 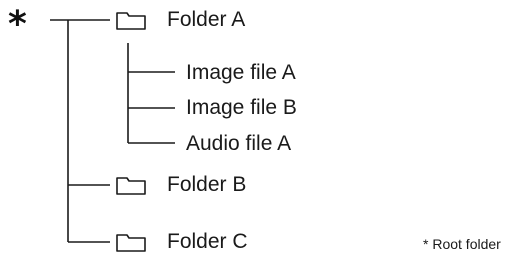 I want to click on root-folder-footnote: * Root folder, so click(x=462, y=244).